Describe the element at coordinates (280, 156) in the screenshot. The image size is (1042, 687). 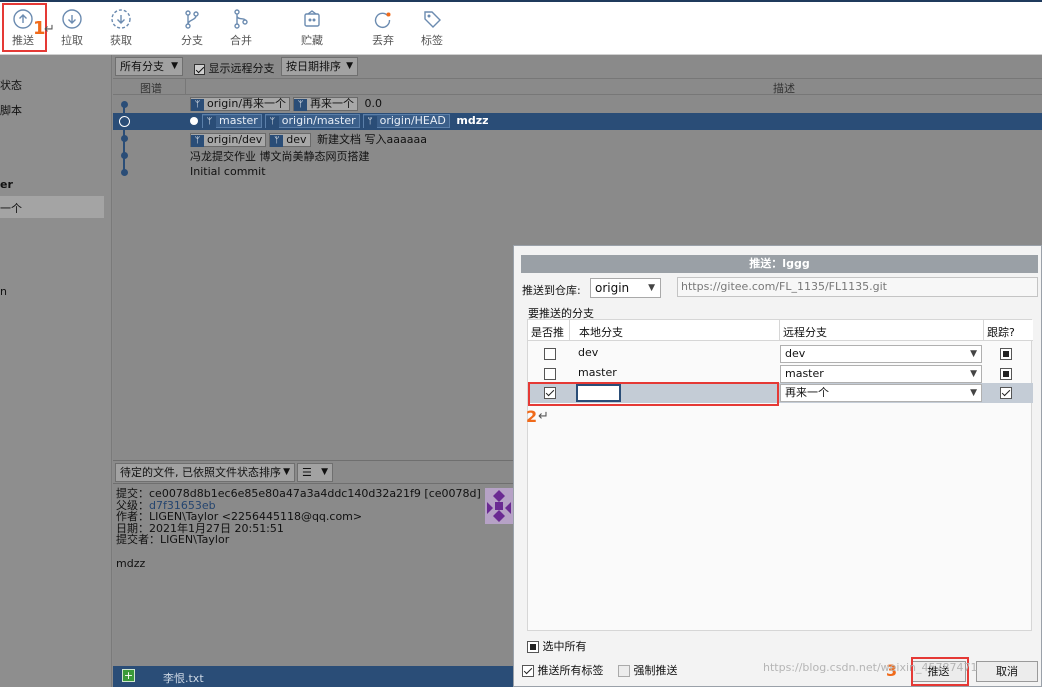
I see `commit-message: 冯龙提交作业 博文尚美静态网页搭建` at that location.